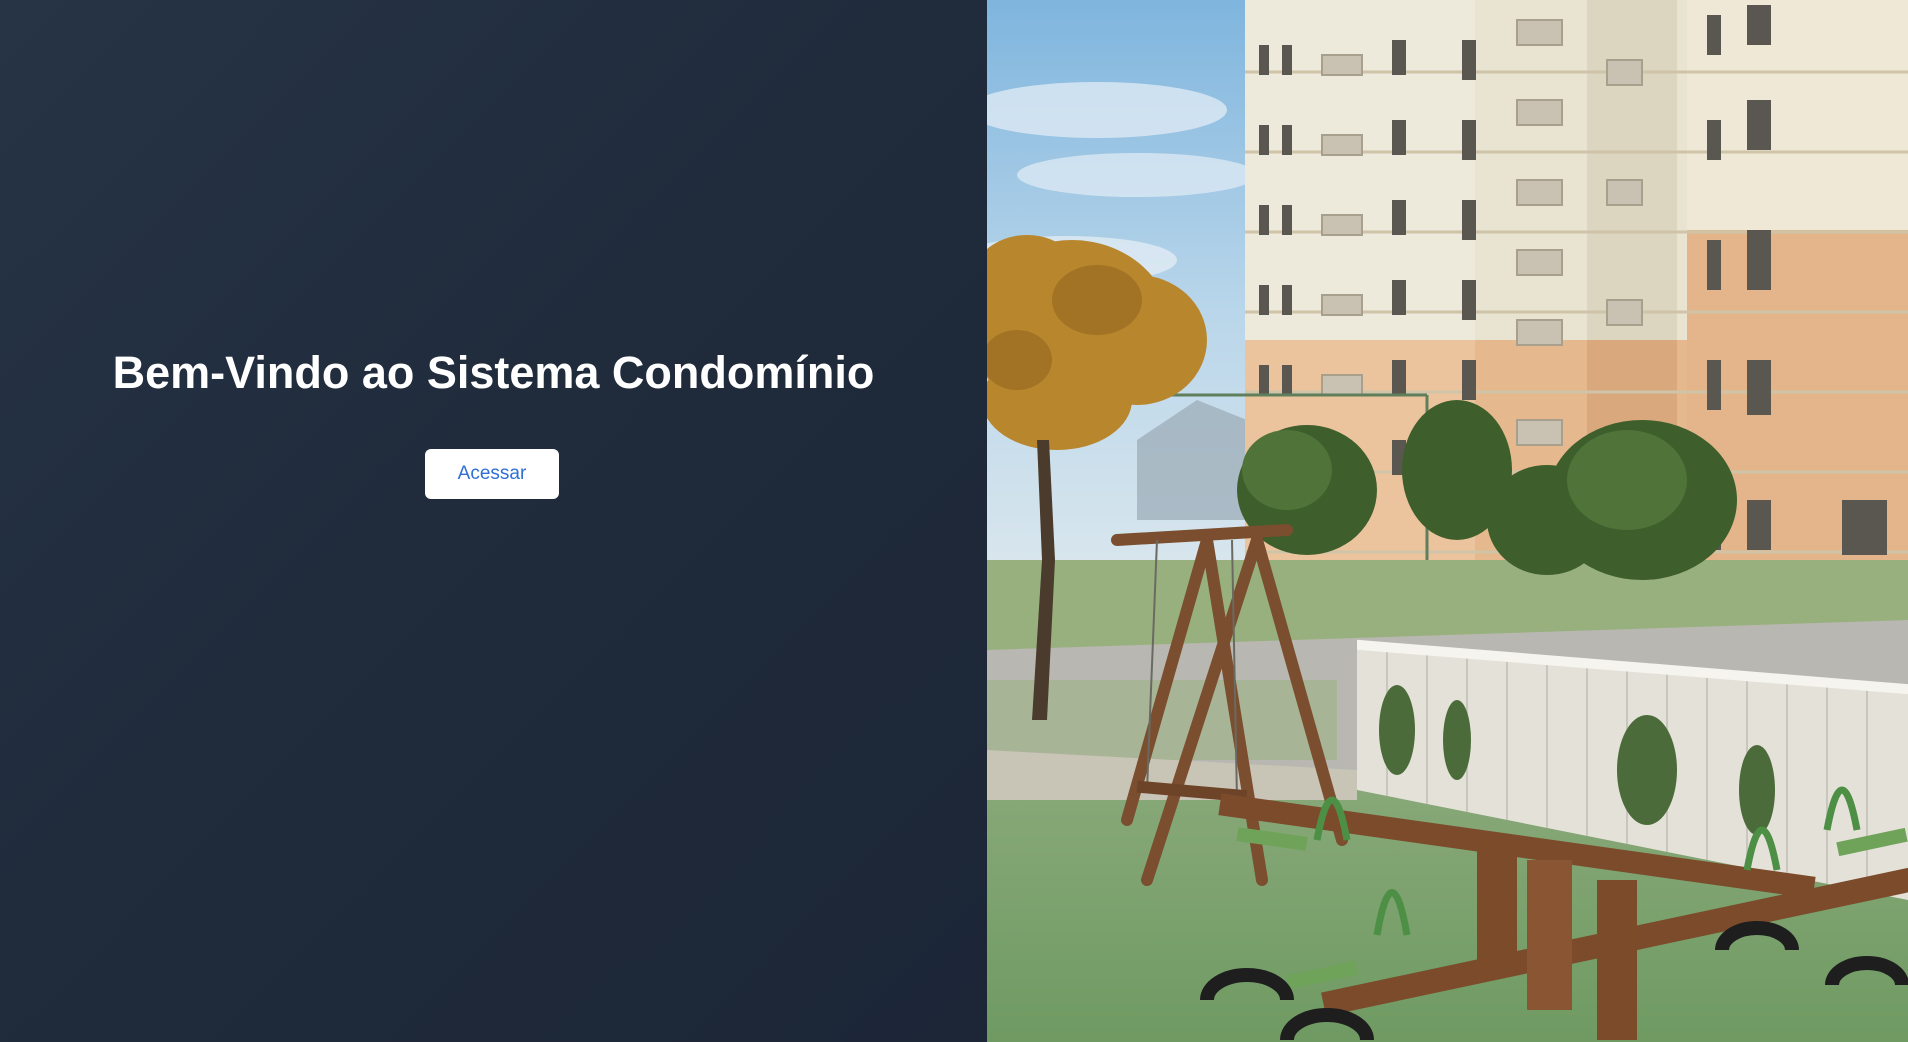 The height and width of the screenshot is (1042, 1908). Describe the element at coordinates (493, 372) in the screenshot. I see `welcome-title: Bem-Vindo ao Sistema Condomínio` at that location.